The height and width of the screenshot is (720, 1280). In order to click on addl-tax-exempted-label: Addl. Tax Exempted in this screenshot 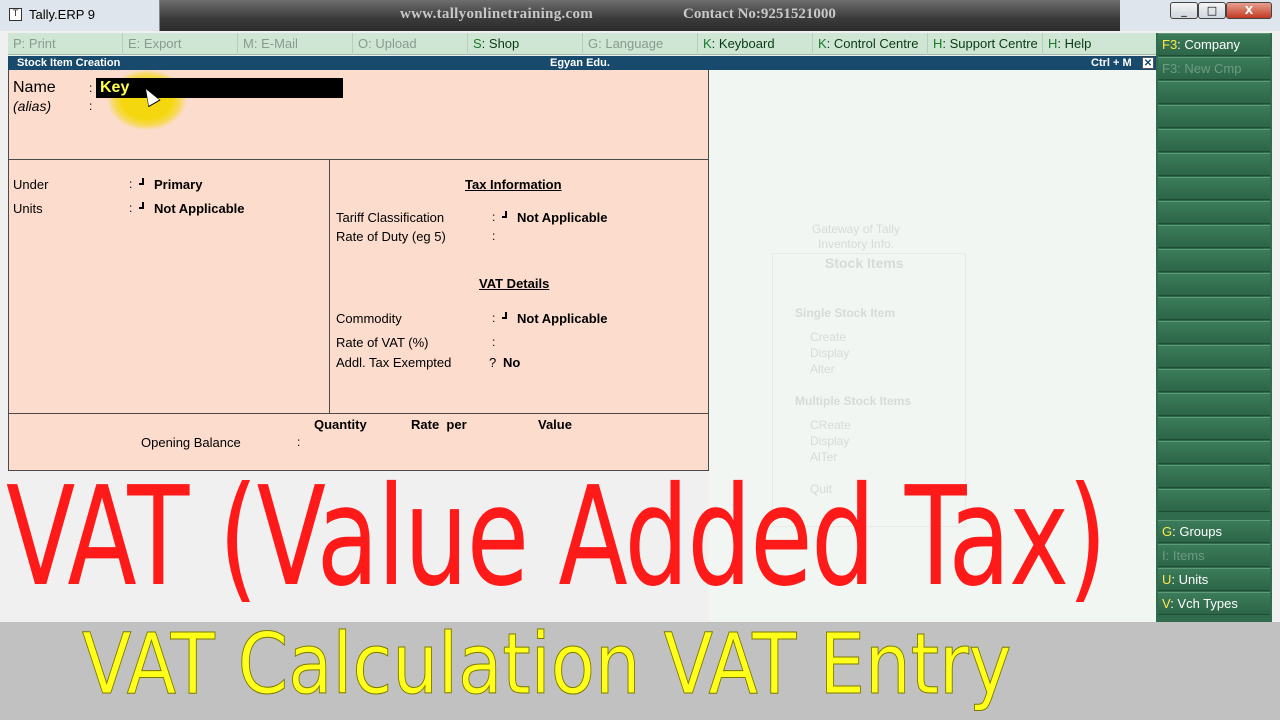, I will do `click(394, 362)`.